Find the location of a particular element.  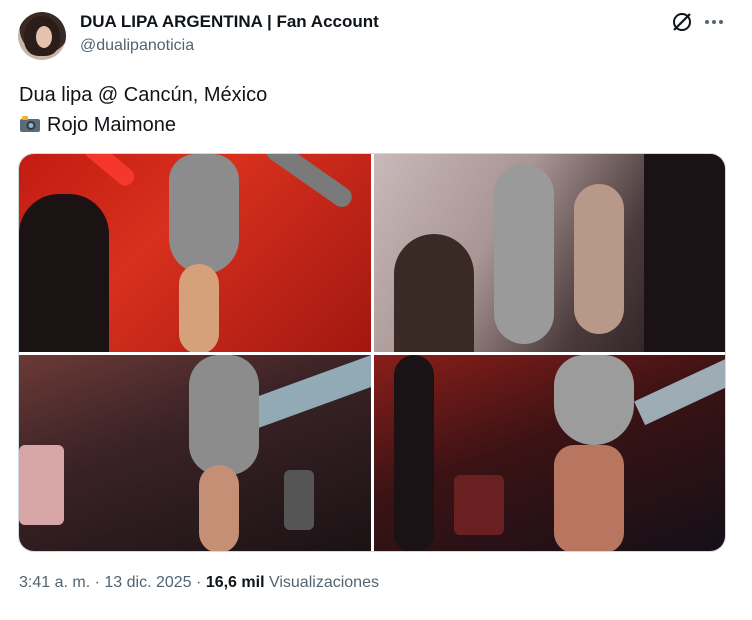

views-count: 16,6 mil is located at coordinates (235, 582).